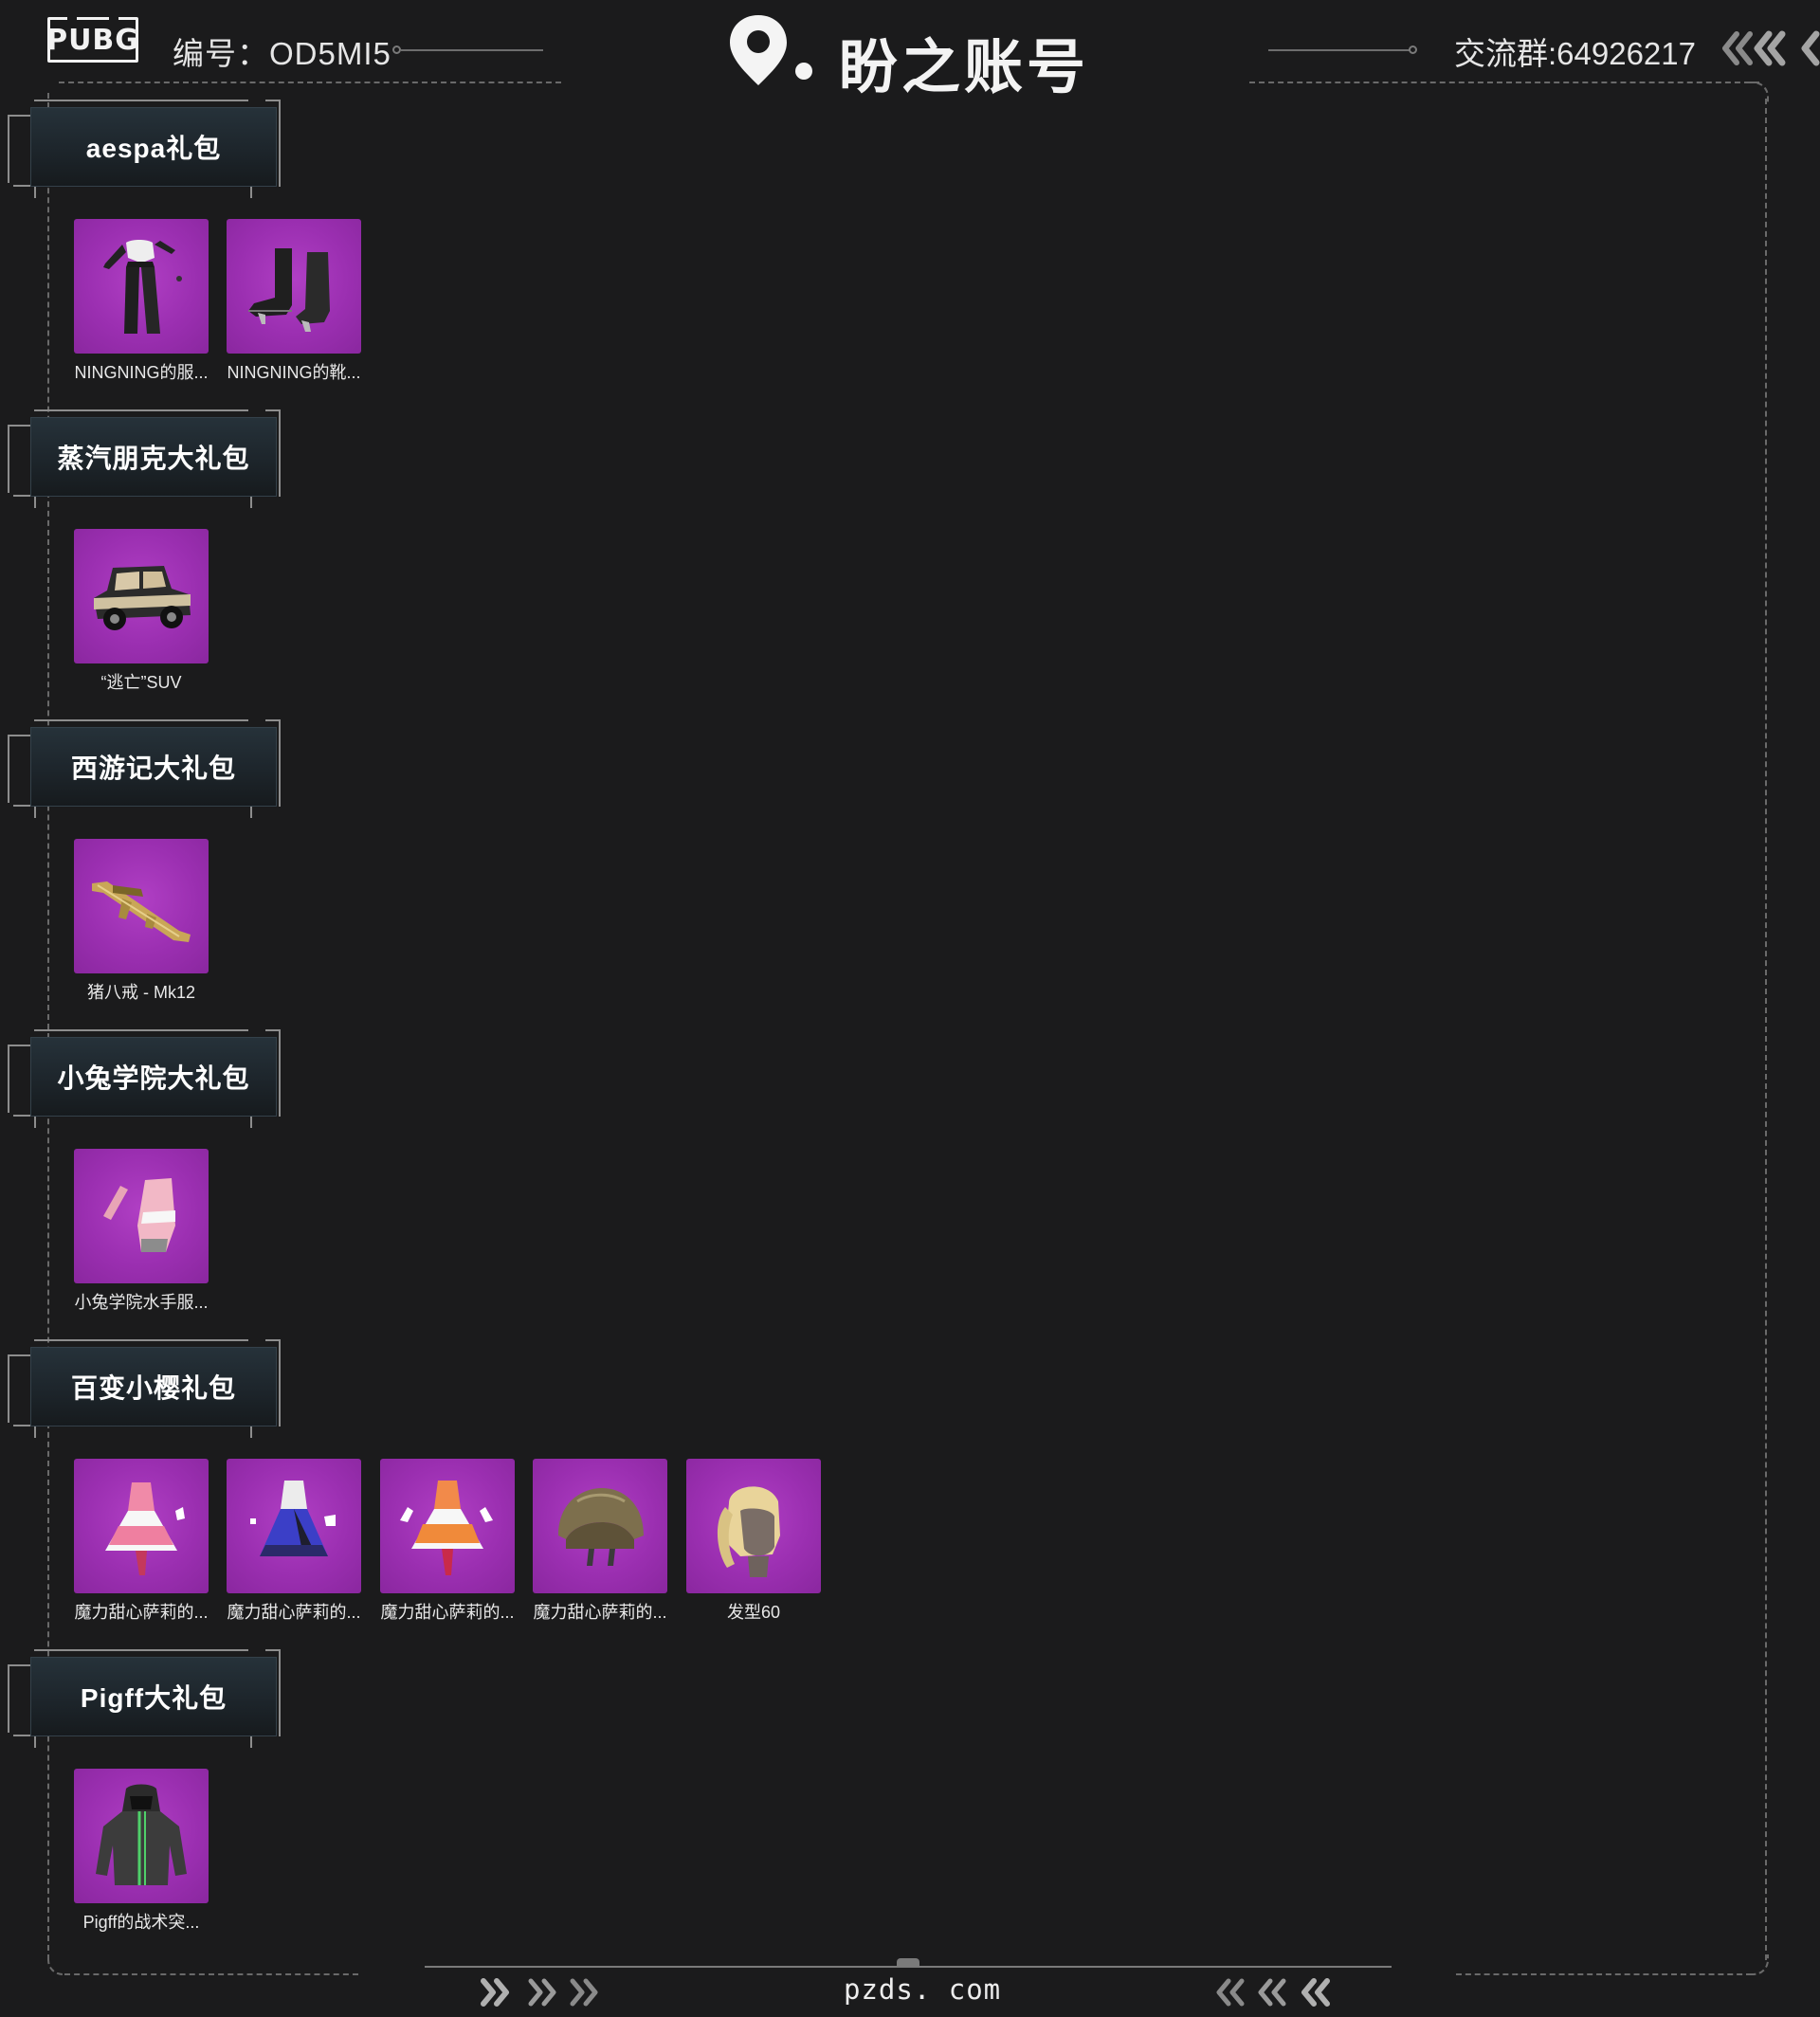  What do you see at coordinates (141, 1526) in the screenshot?
I see `pink-dress-icon` at bounding box center [141, 1526].